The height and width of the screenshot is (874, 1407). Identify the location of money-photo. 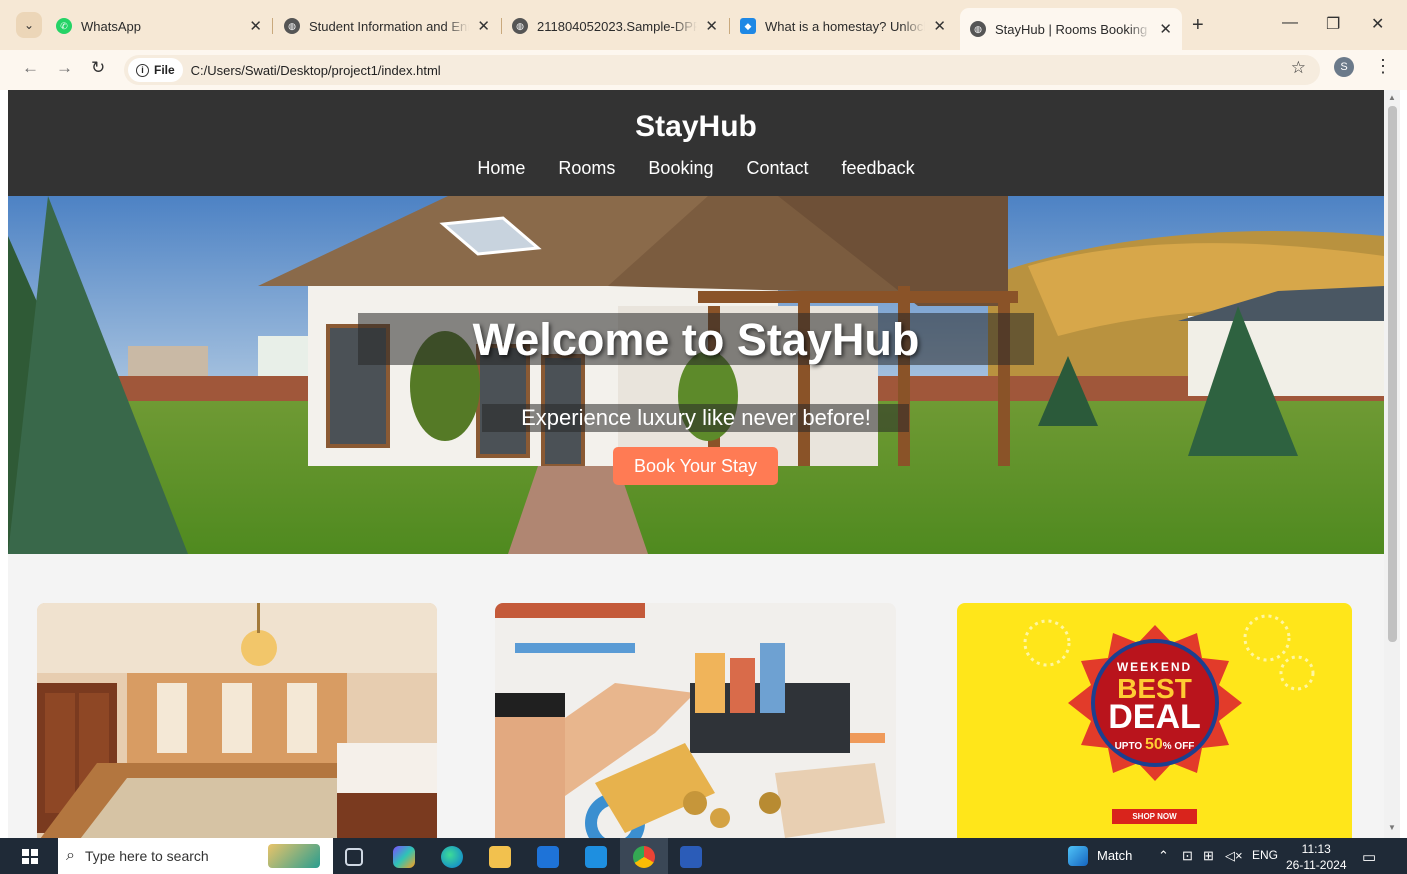
(695, 720).